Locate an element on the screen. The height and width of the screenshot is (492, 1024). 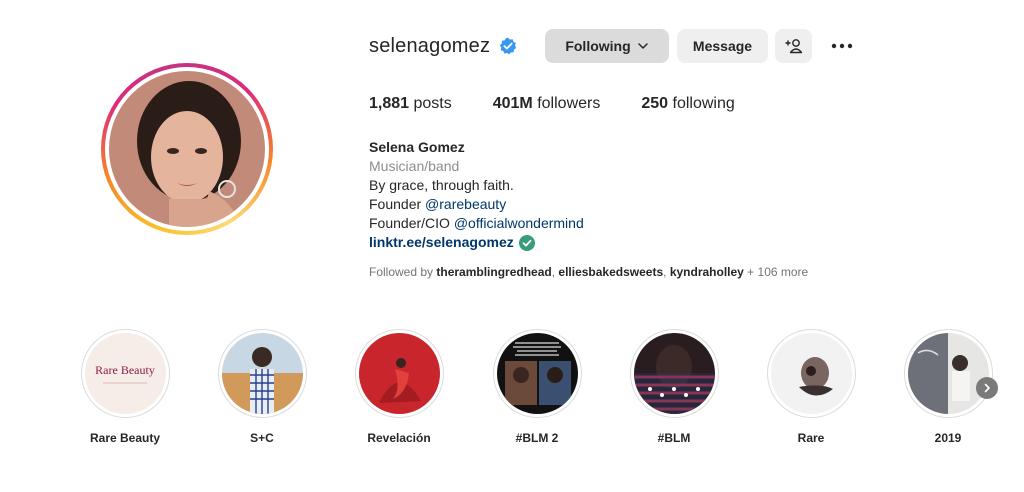
highlight-blm-2: #BLM 2 is located at coordinates (537, 387).